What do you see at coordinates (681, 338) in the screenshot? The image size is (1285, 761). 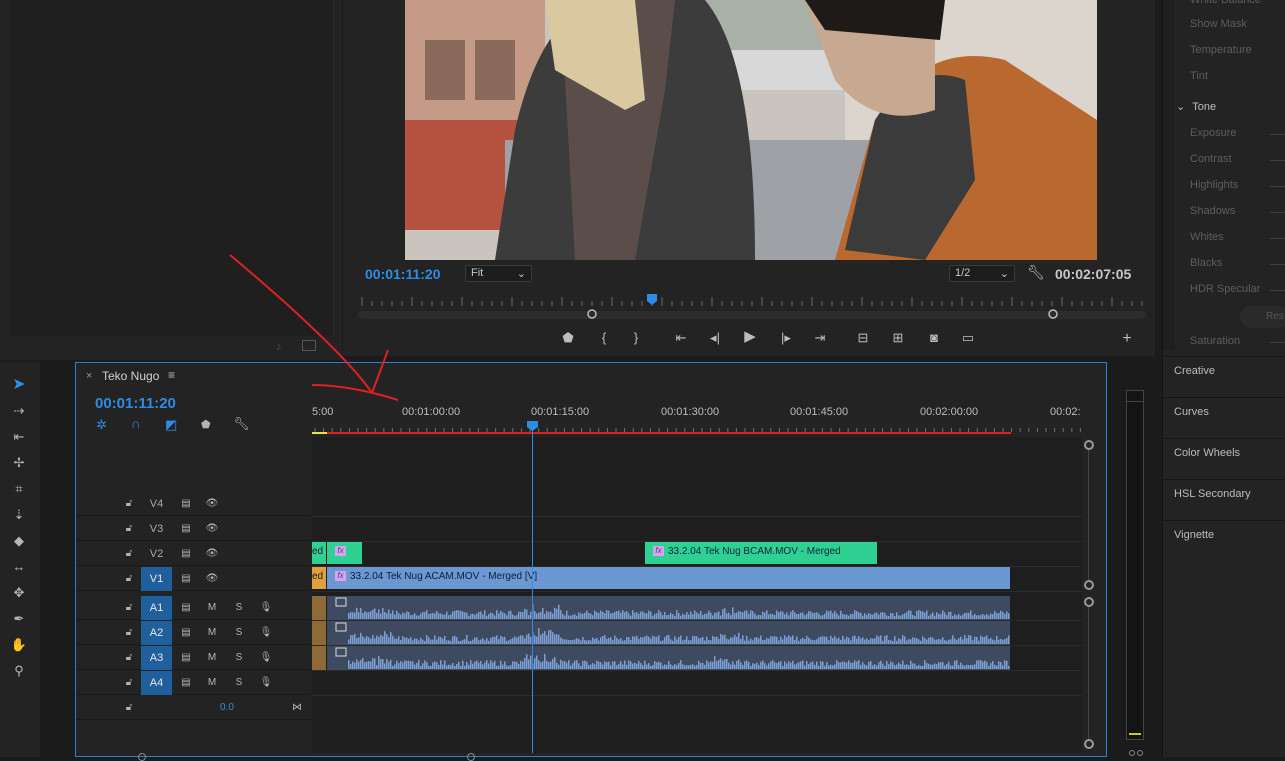 I see `go-to-in-button: ⇤` at bounding box center [681, 338].